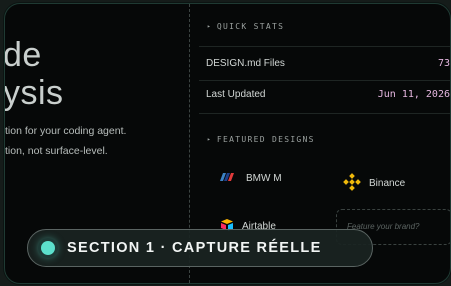 Image resolution: width=451 pixels, height=286 pixels. What do you see at coordinates (228, 178) in the screenshot?
I see `bmw-m-logo-icon` at bounding box center [228, 178].